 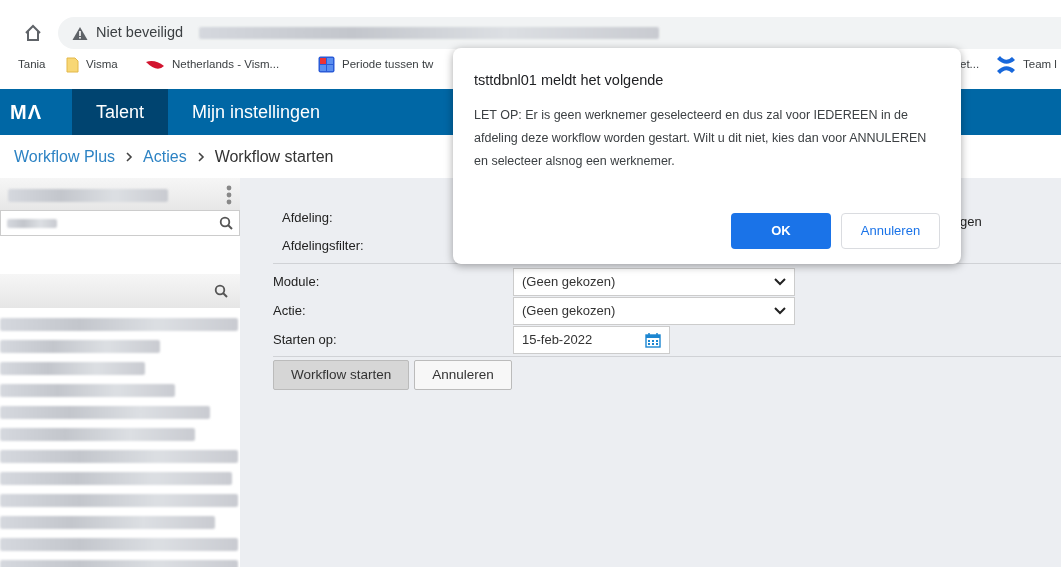 What do you see at coordinates (653, 340) in the screenshot?
I see `calendar-icon` at bounding box center [653, 340].